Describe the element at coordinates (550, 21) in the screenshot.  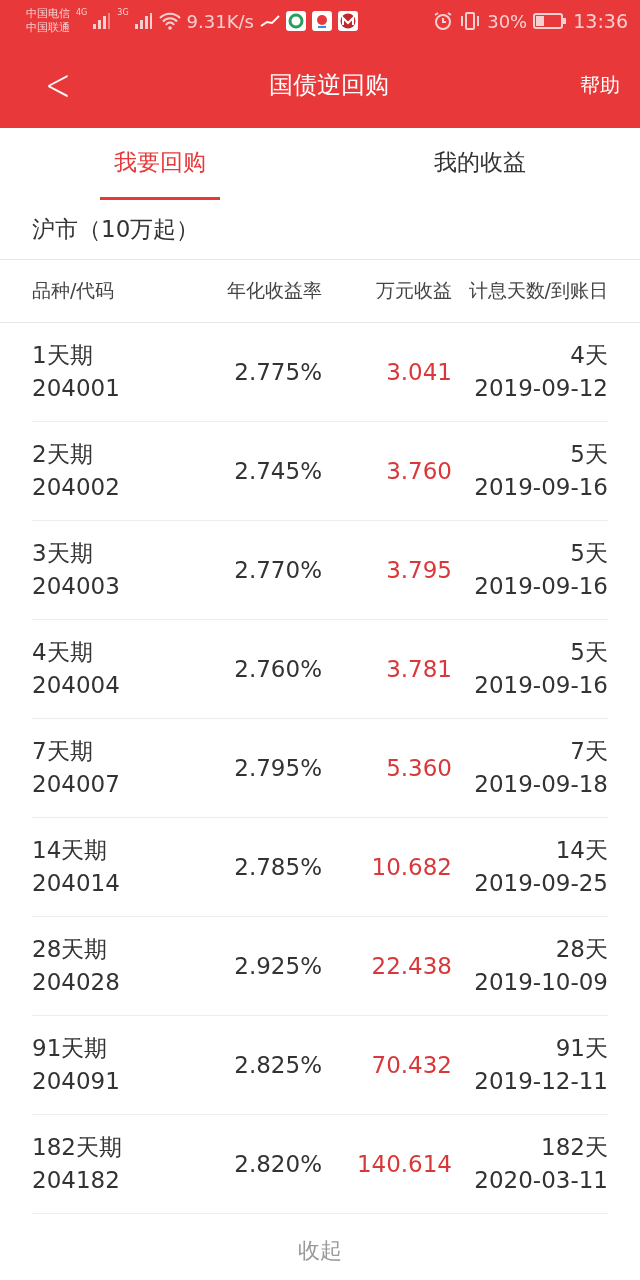
I see `battery-icon` at that location.